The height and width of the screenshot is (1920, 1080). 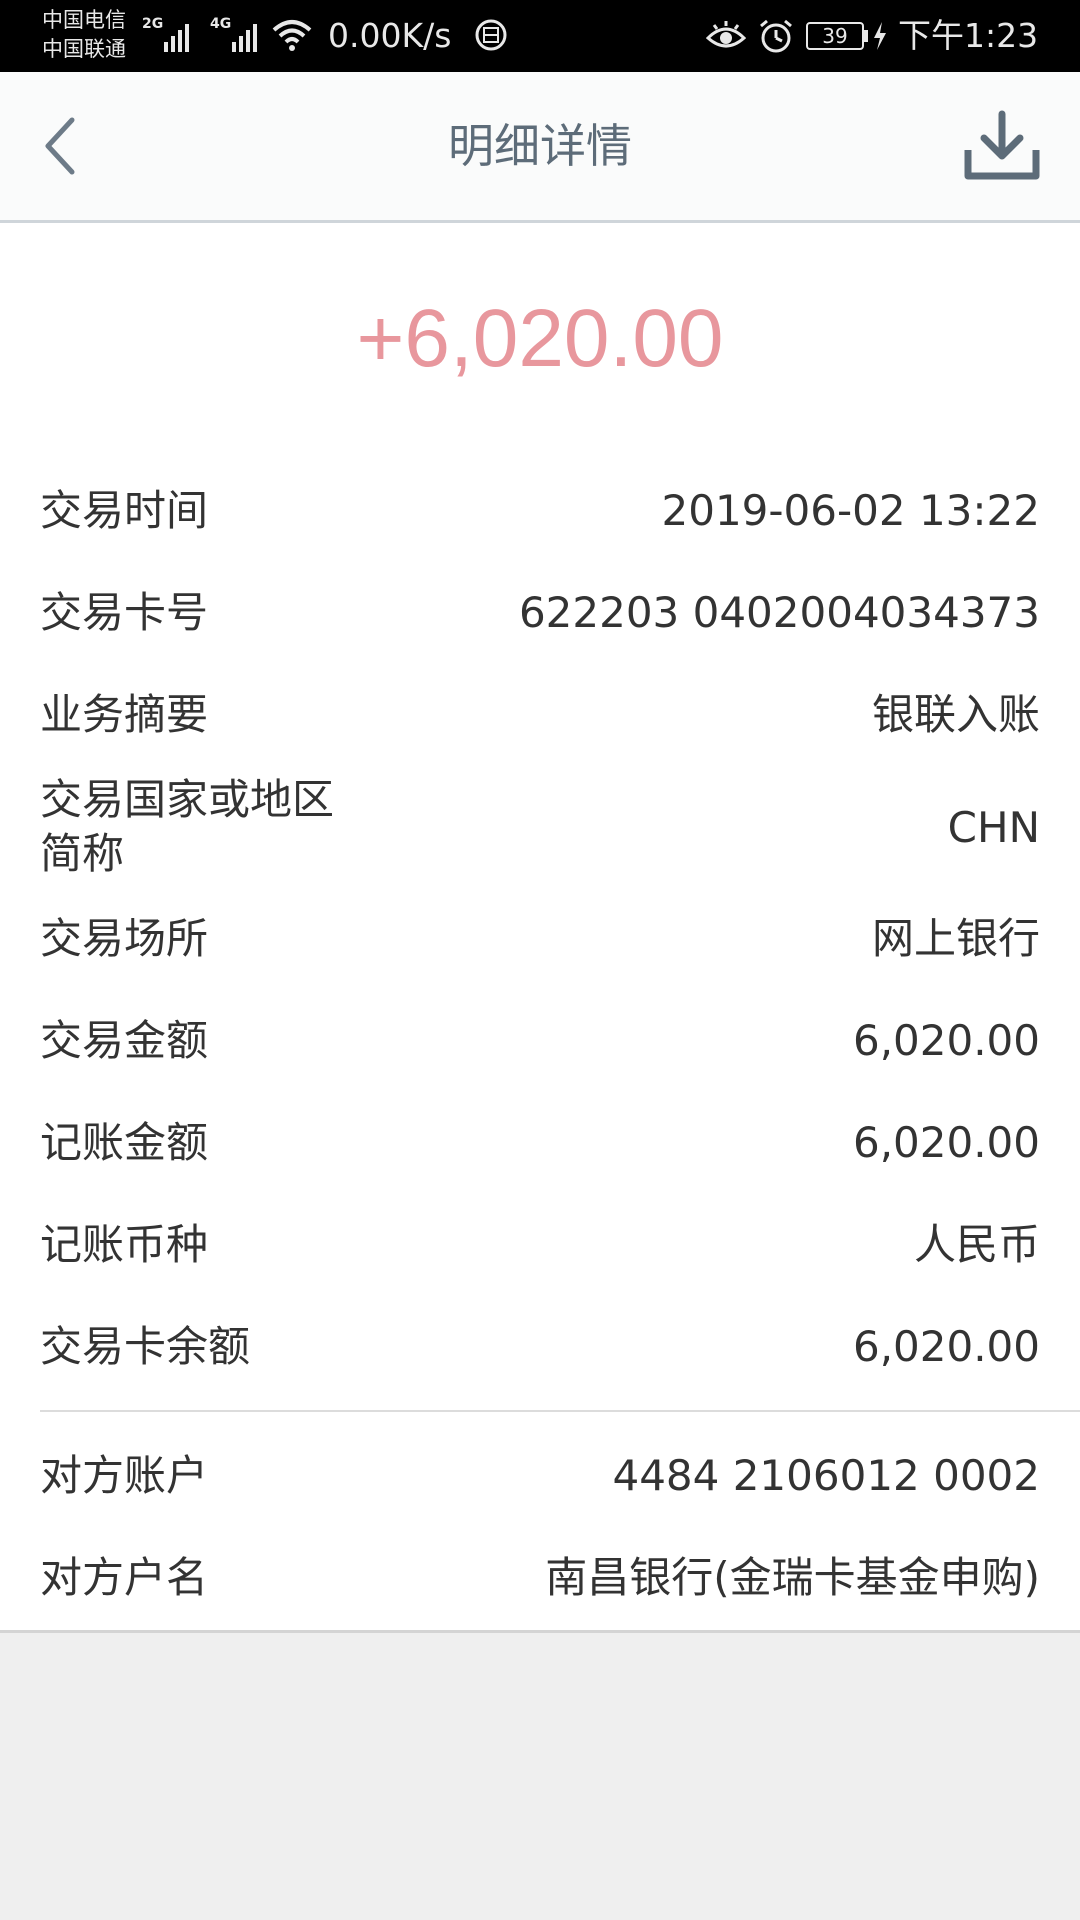 I want to click on battery-indicator: 39, so click(x=835, y=36).